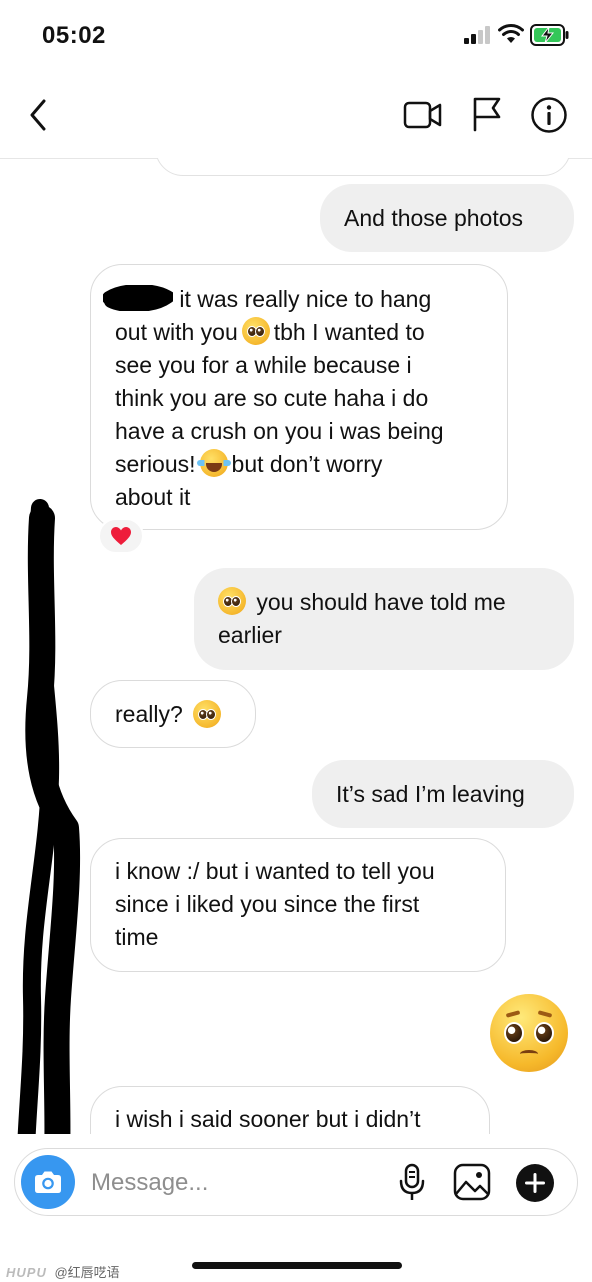 The image size is (592, 1282). Describe the element at coordinates (279, 431) in the screenshot. I see `message-line: have a crush on you i was being` at that location.